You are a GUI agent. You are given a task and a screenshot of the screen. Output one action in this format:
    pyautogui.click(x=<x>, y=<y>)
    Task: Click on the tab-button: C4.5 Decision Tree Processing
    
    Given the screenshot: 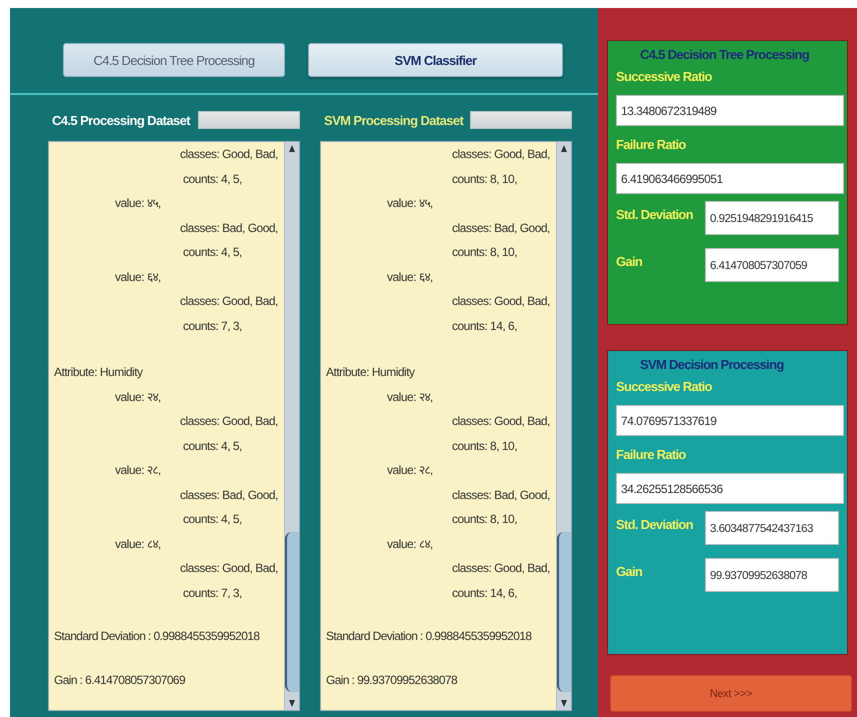 What is the action you would take?
    pyautogui.click(x=174, y=60)
    